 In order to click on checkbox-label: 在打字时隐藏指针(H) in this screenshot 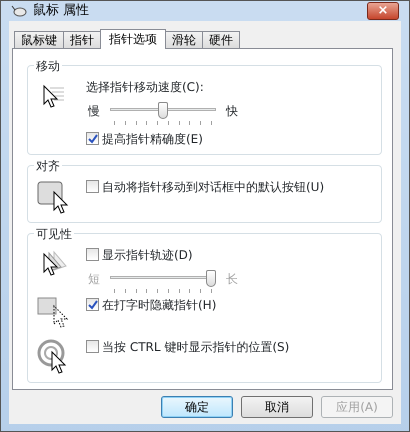, I will do `click(159, 305)`.